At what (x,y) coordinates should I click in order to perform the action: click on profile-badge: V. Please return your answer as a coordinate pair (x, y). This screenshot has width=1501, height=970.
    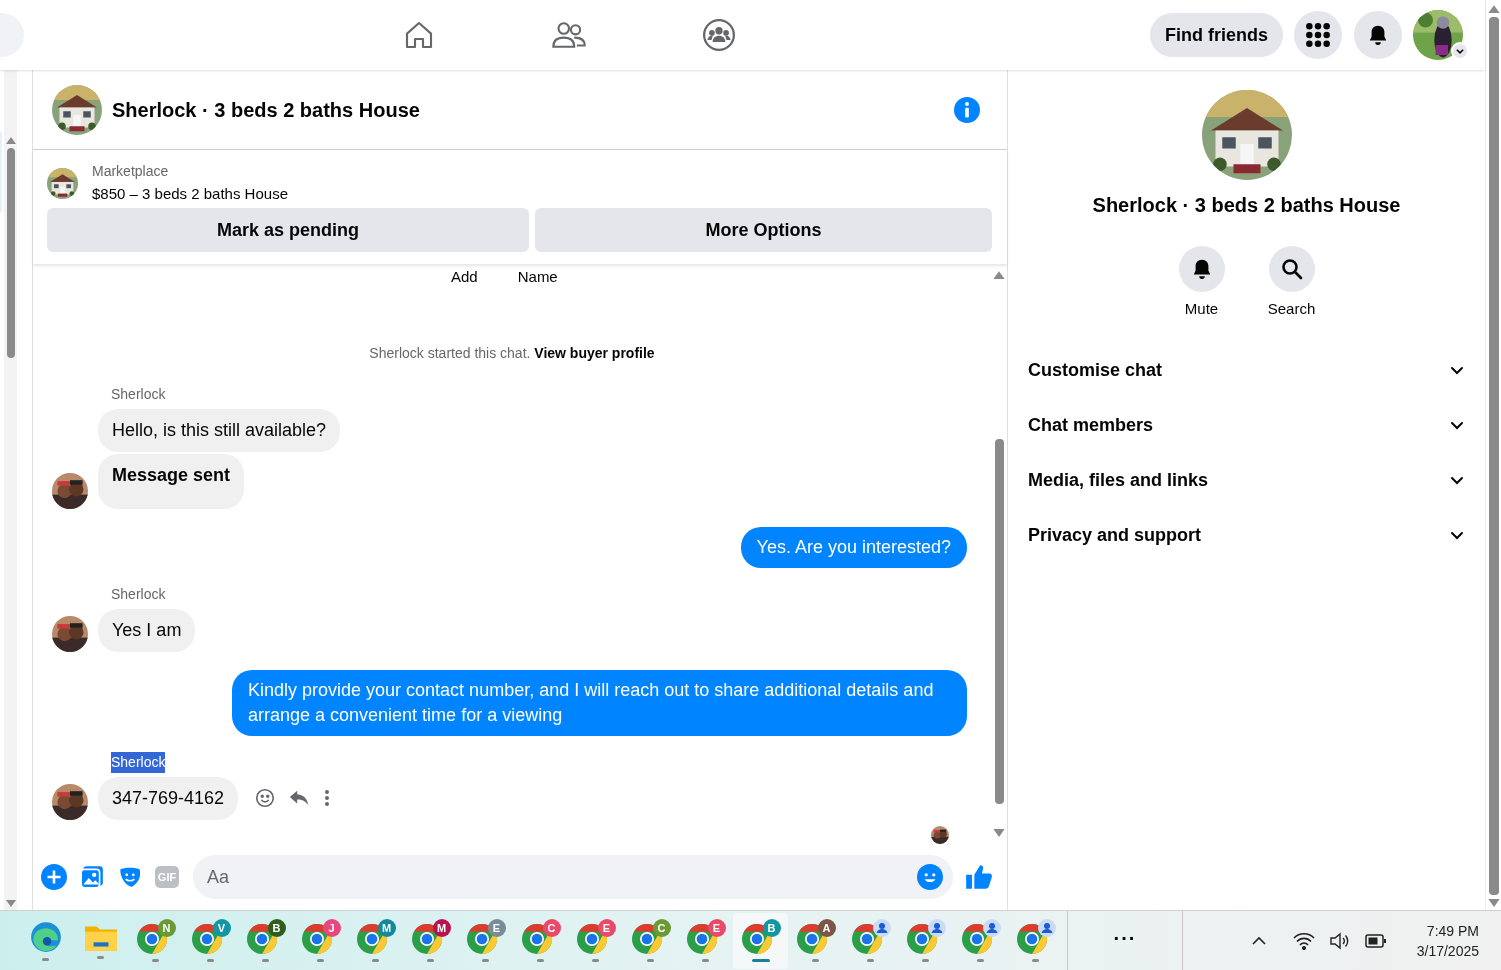
    Looking at the image, I should click on (221, 928).